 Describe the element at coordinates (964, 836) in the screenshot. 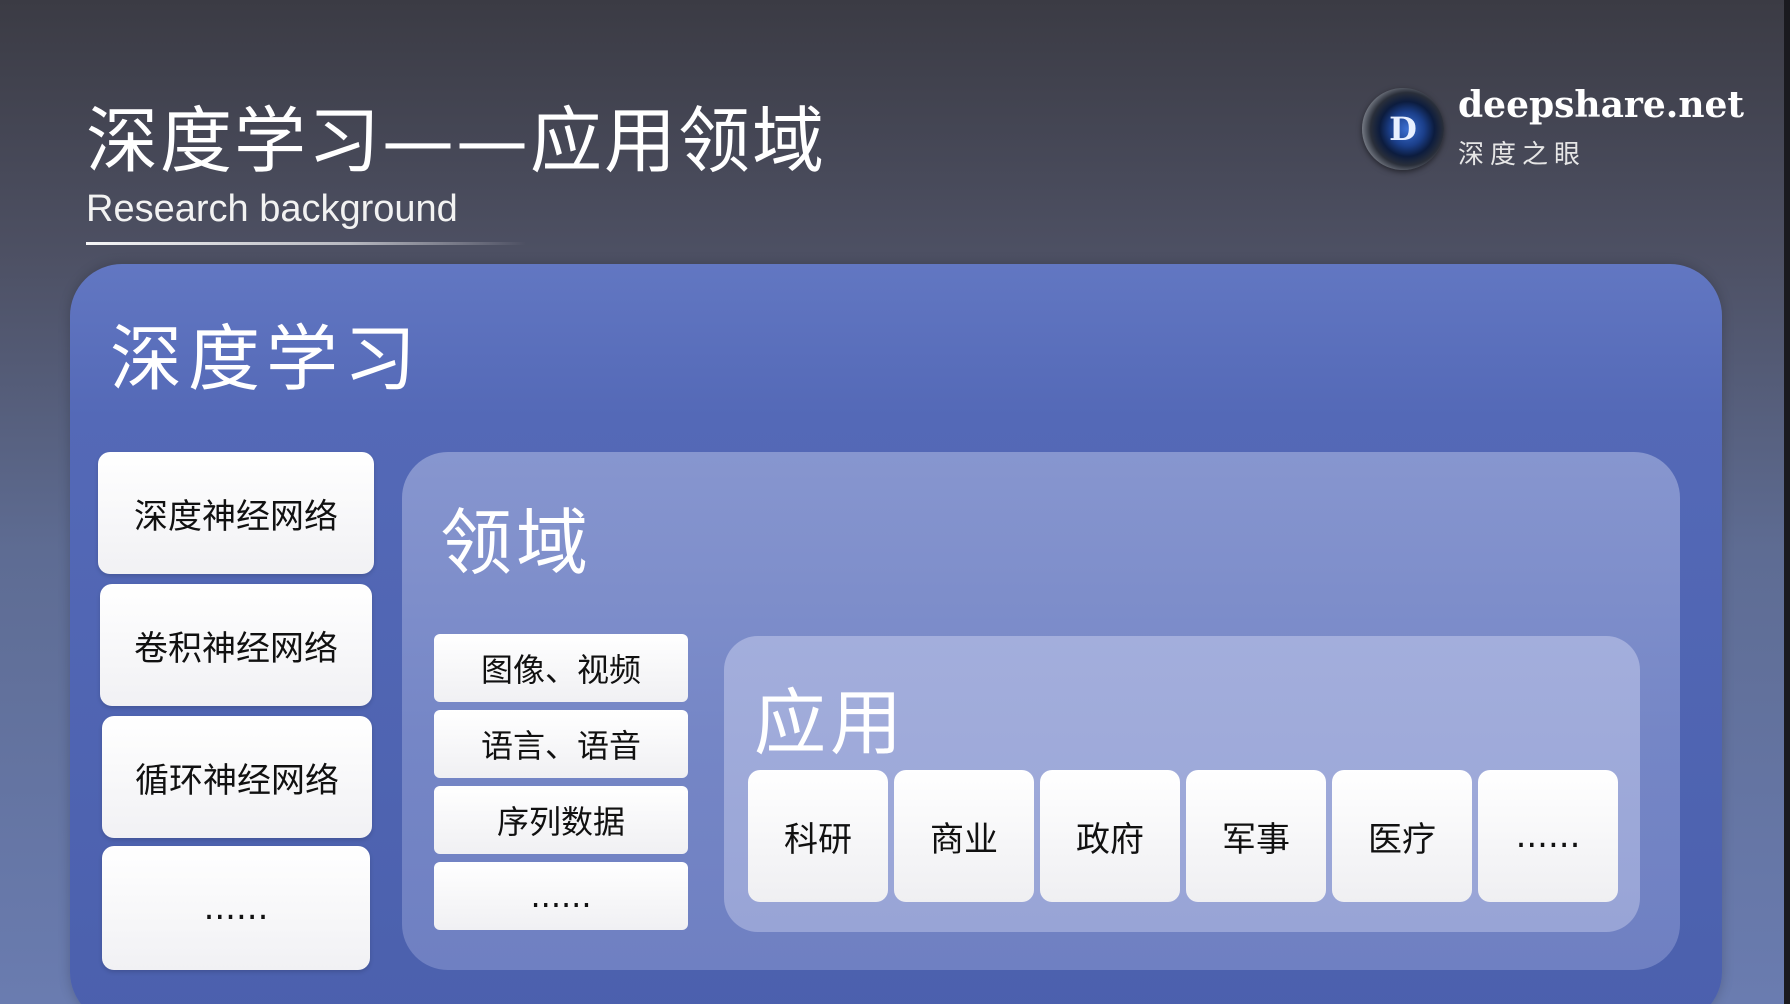

I see `application-card-business: 商业` at that location.